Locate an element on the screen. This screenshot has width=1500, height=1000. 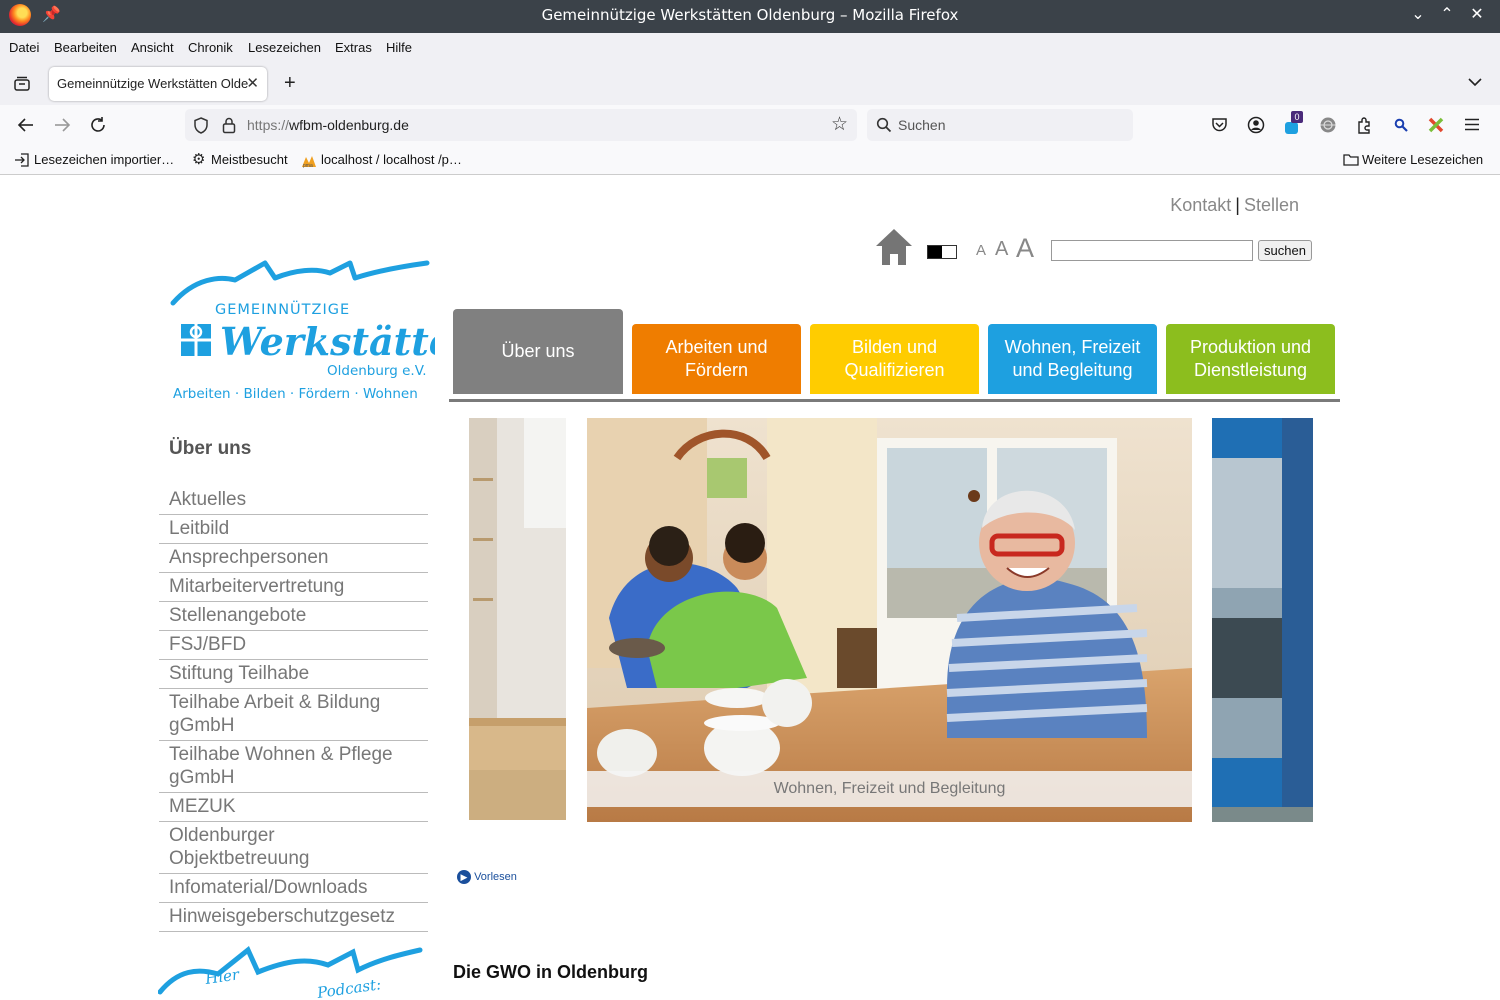
extension-badge: 0 is located at coordinates (1297, 117).